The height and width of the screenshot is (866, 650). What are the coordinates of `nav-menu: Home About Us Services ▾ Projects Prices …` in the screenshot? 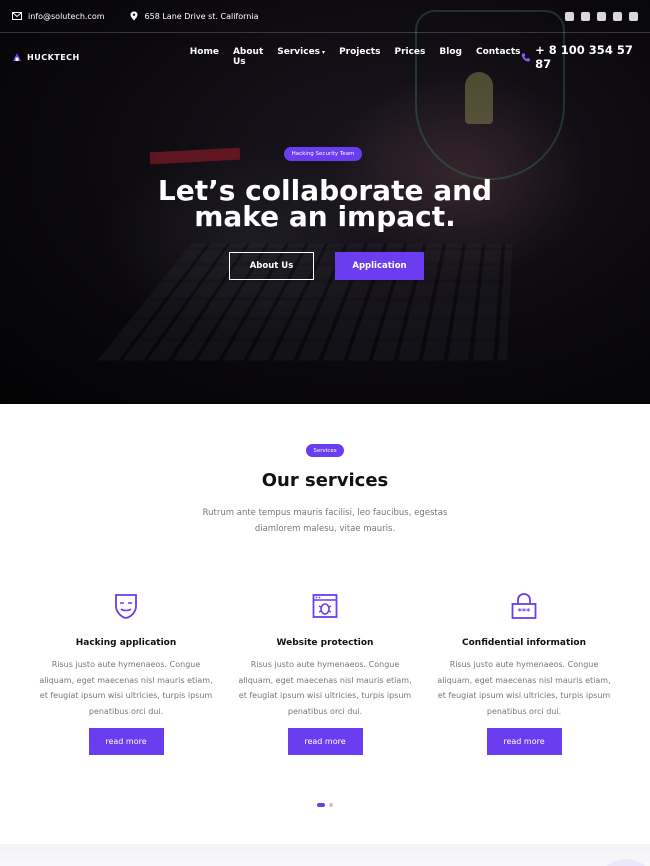 It's located at (355, 57).